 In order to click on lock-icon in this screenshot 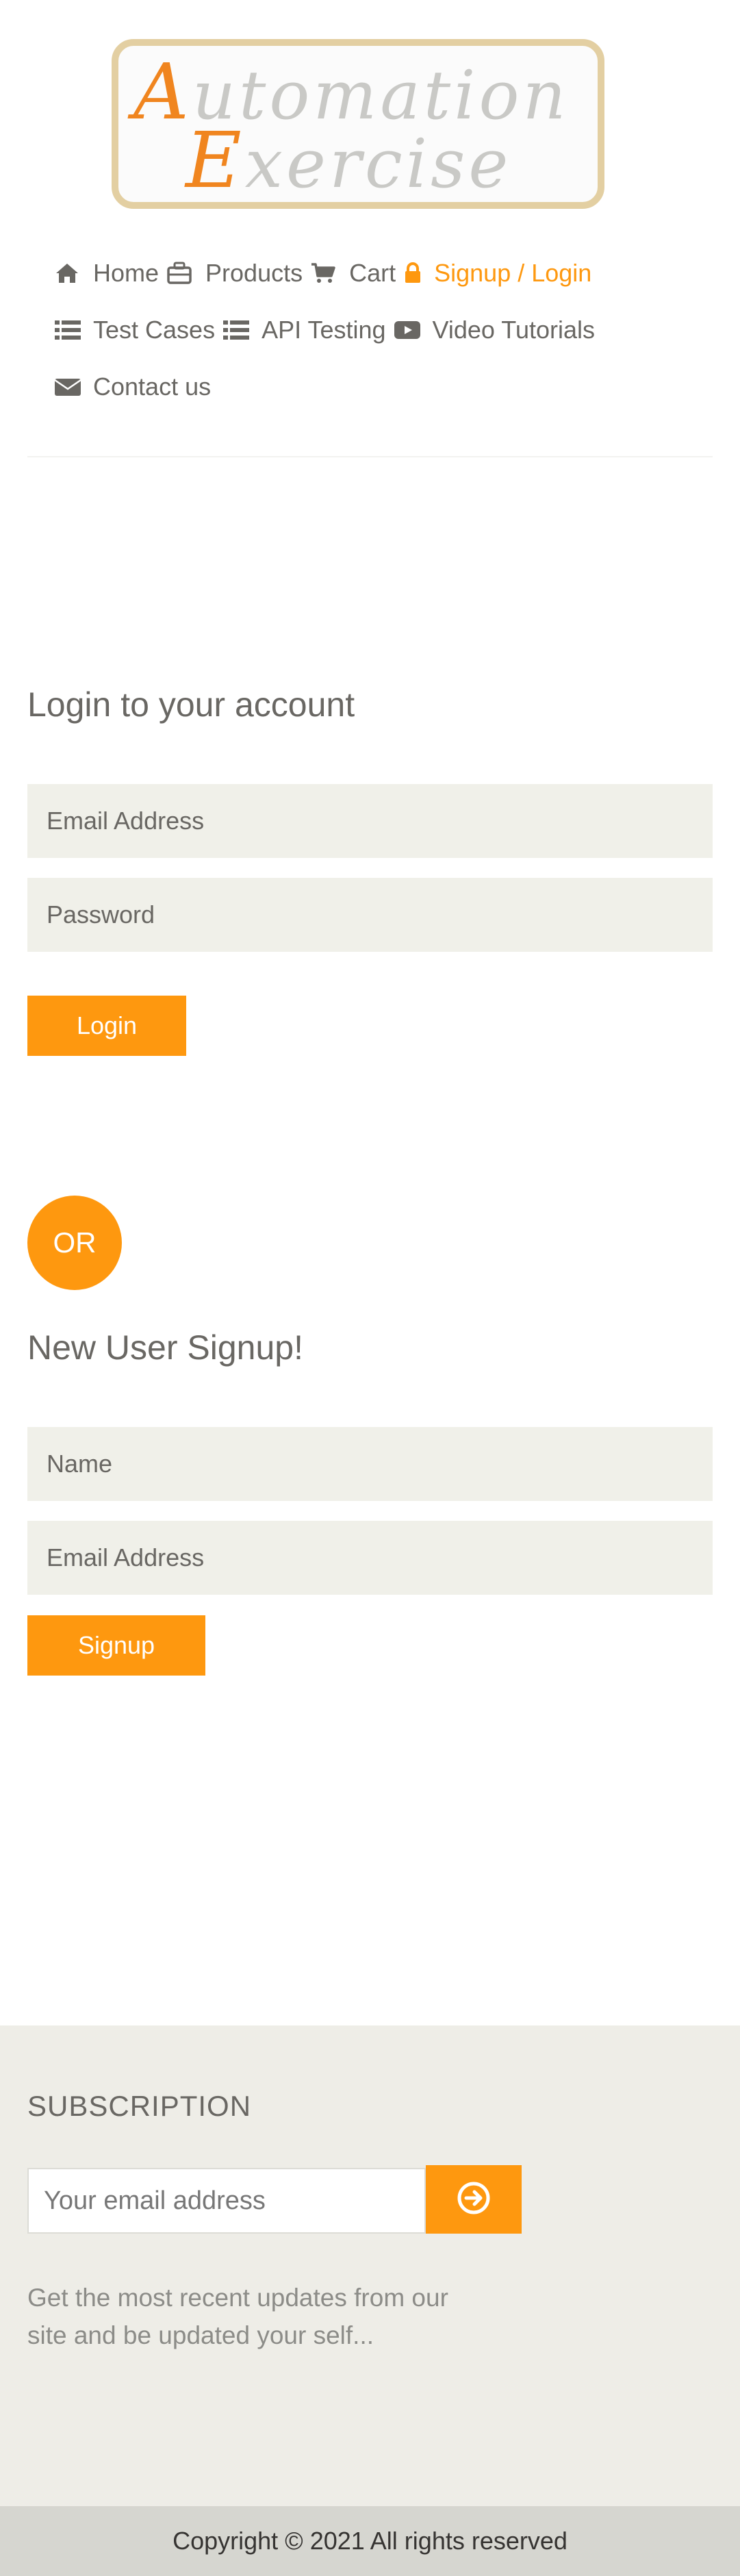, I will do `click(414, 273)`.